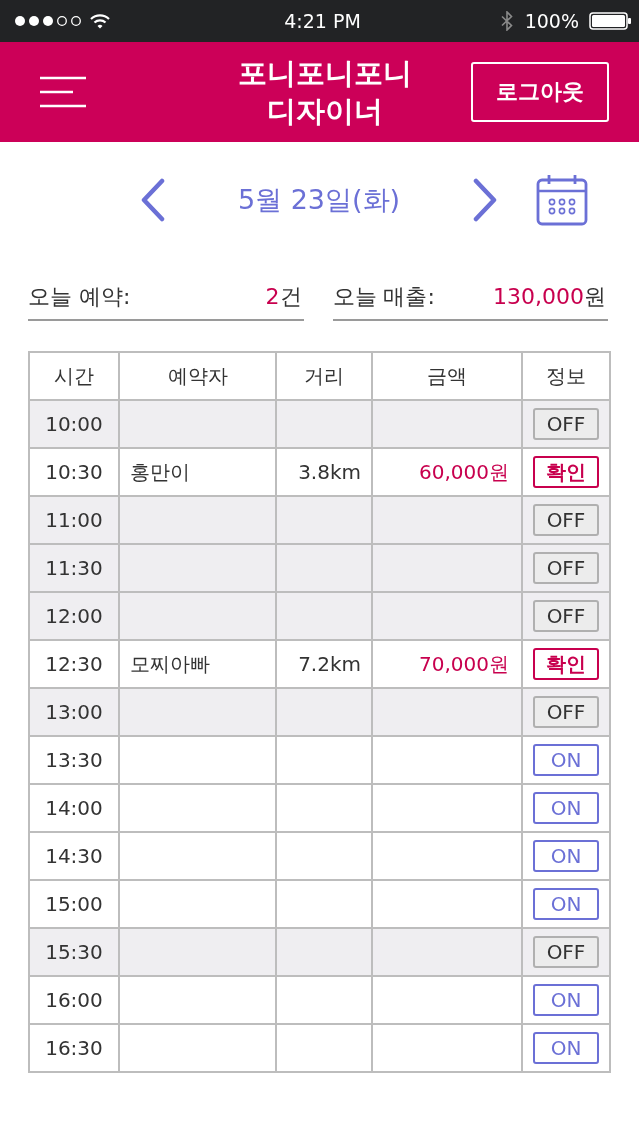  I want to click on battery-percent: 100%, so click(551, 21).